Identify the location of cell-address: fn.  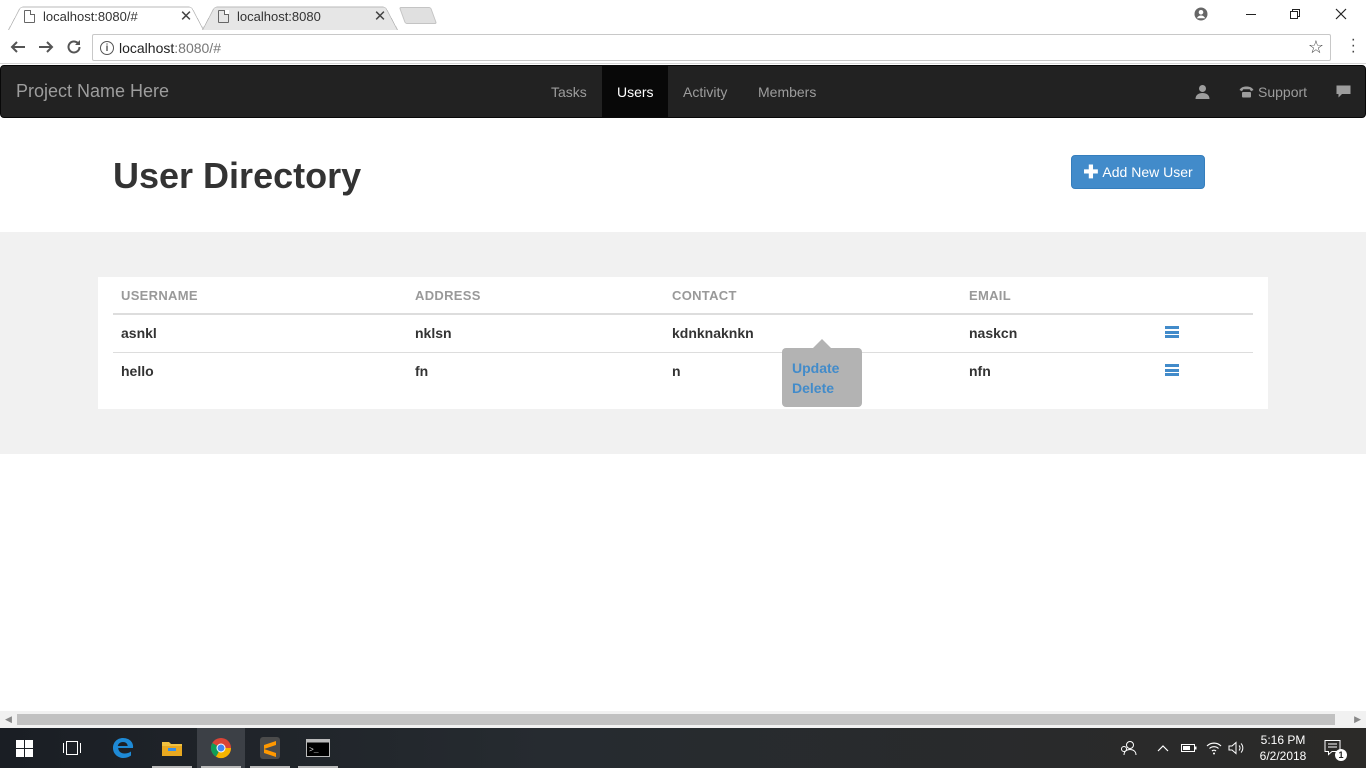
(422, 371).